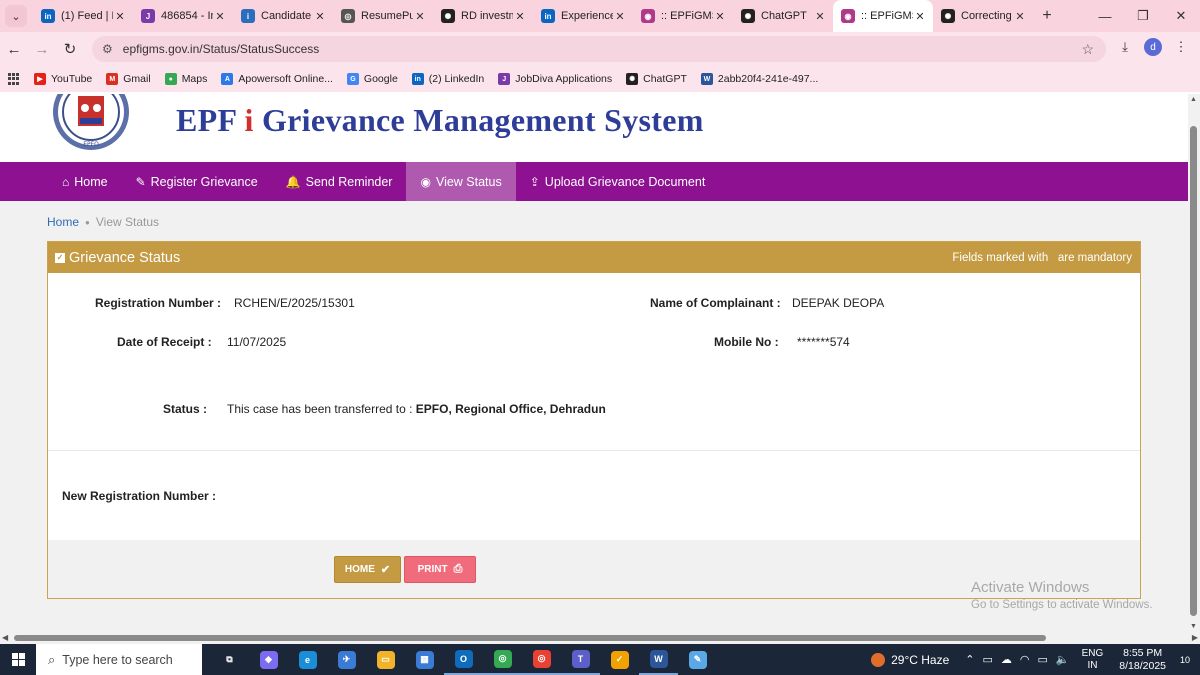  I want to click on bookmark-item: in (2) LinkedIn, so click(447, 79).